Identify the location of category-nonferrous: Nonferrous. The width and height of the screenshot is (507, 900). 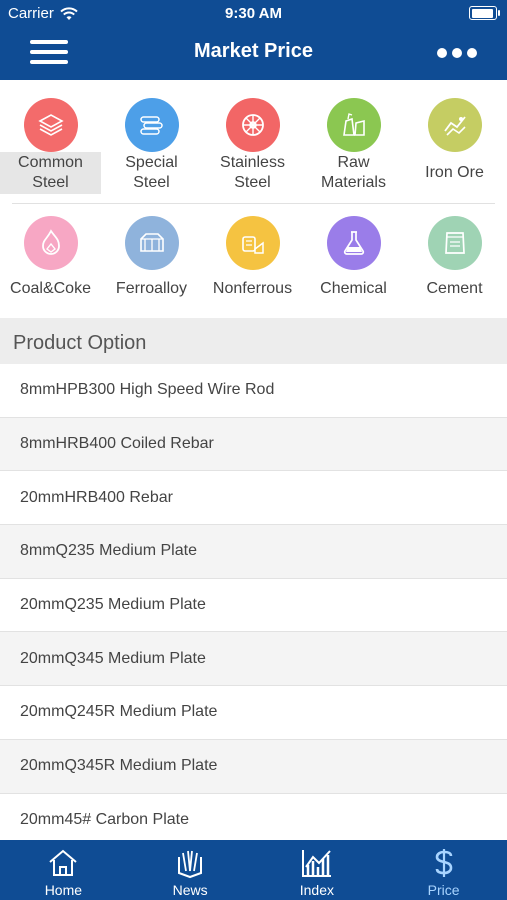
(252, 261).